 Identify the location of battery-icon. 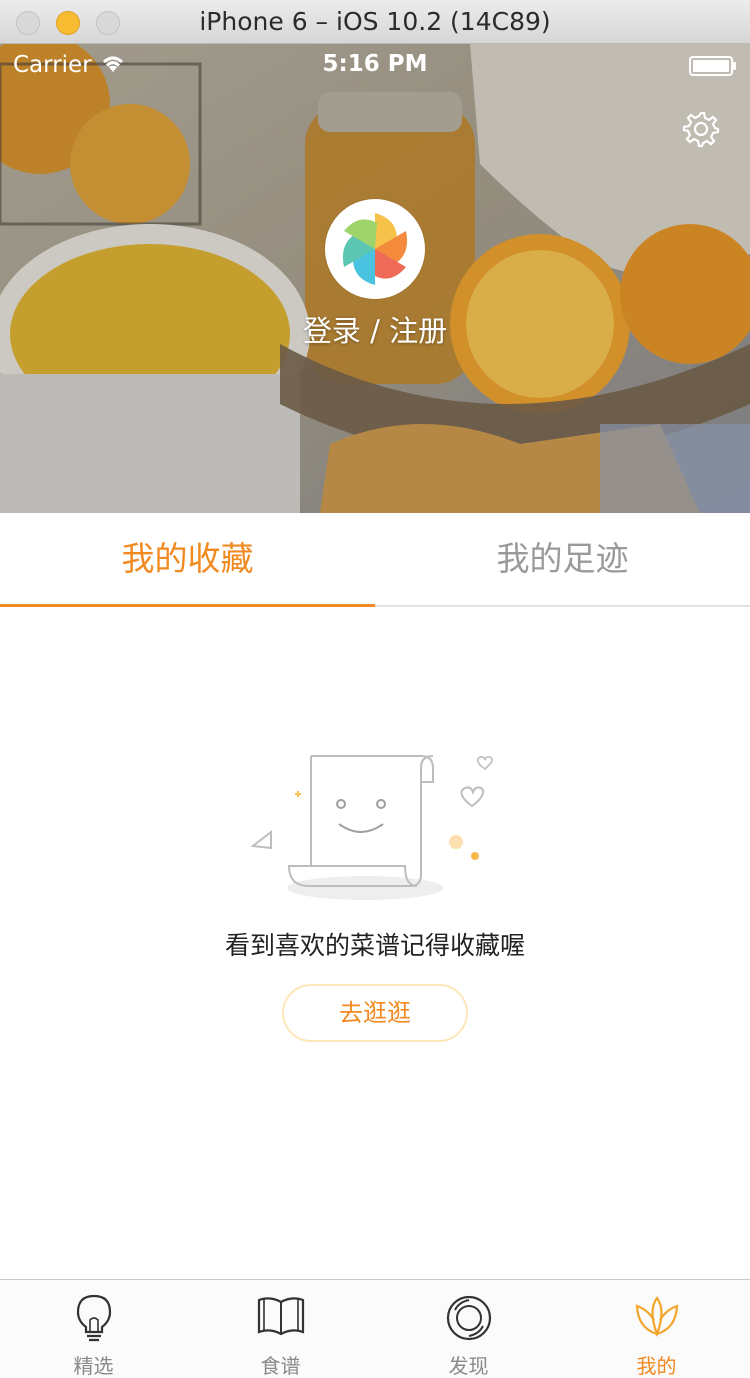
(712, 66).